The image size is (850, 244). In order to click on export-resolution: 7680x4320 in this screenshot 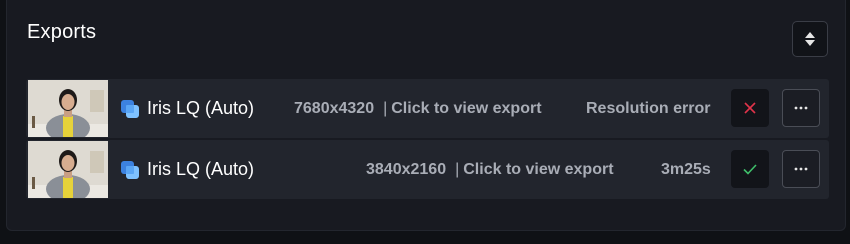, I will do `click(334, 108)`.